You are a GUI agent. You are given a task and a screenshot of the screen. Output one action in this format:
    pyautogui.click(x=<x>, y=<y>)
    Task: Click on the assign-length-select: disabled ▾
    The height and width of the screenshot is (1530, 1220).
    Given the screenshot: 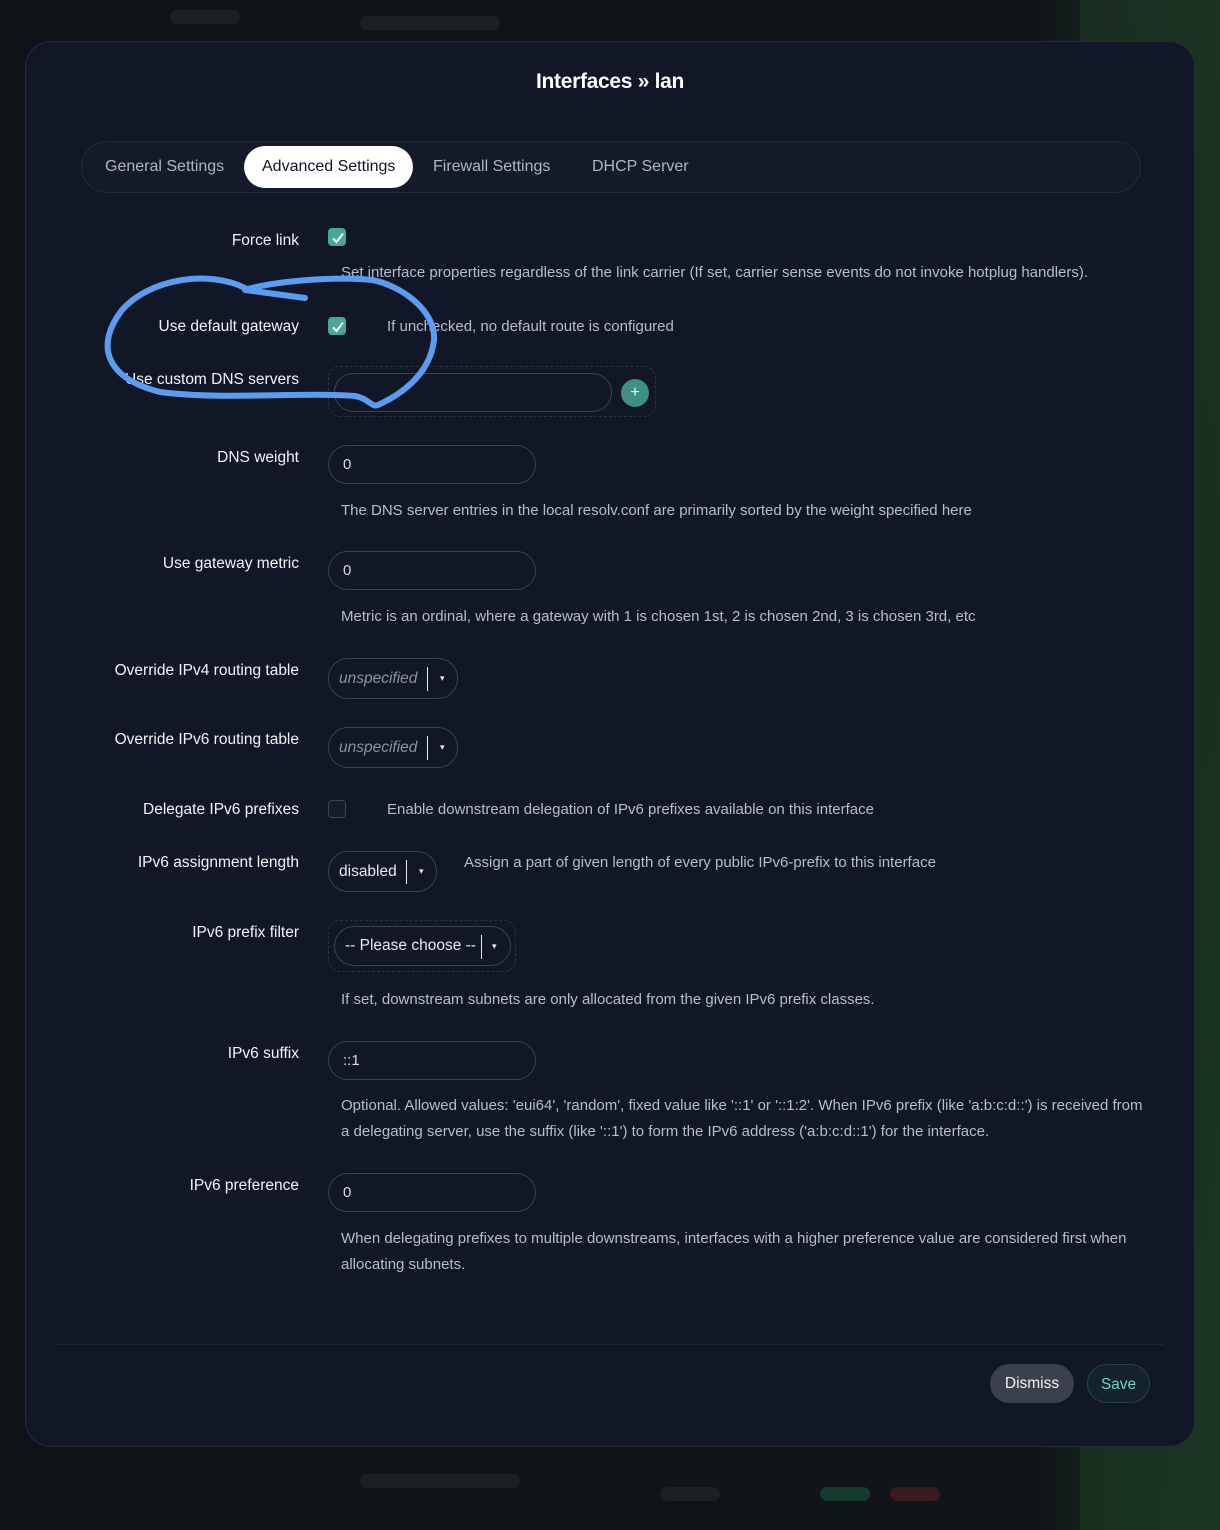 What is the action you would take?
    pyautogui.click(x=382, y=871)
    